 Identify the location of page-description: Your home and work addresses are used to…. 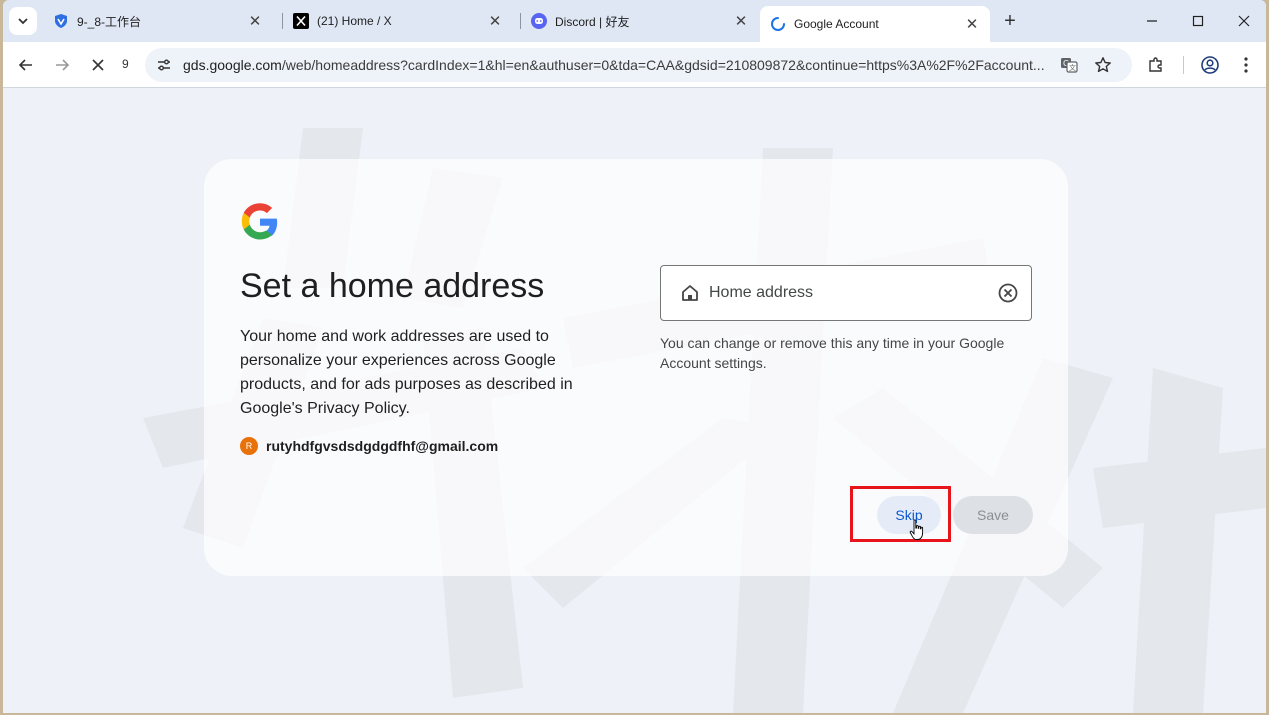
(406, 372).